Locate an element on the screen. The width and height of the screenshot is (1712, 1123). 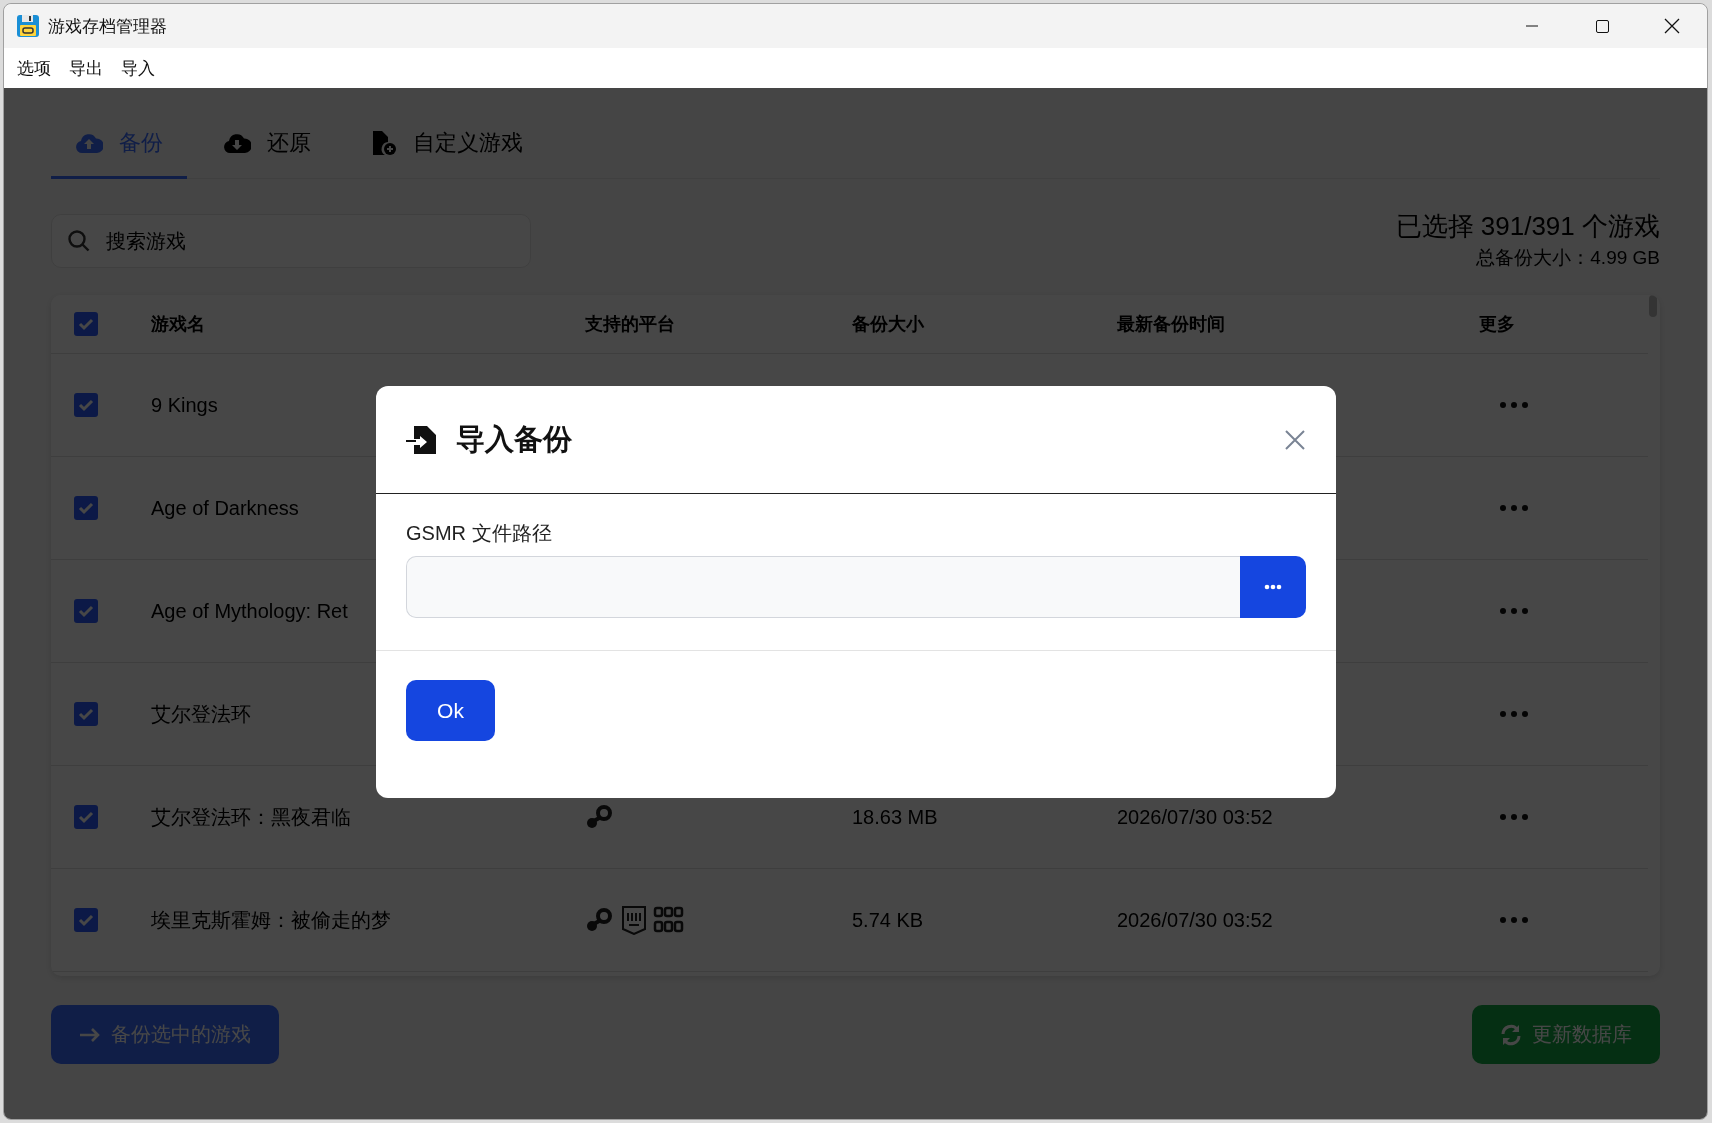
menu-item: 导出 is located at coordinates (88, 68).